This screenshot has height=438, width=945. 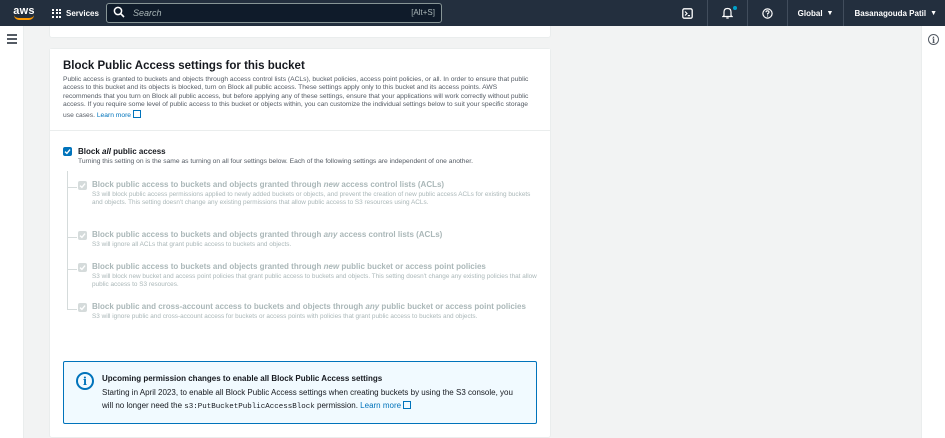 I want to click on grid-icon, so click(x=56, y=13).